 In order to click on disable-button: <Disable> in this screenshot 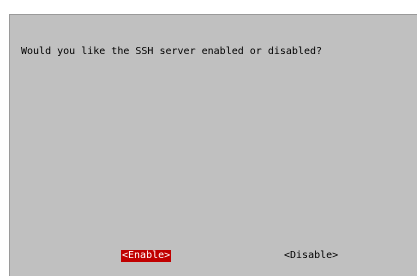, I will do `click(311, 256)`.